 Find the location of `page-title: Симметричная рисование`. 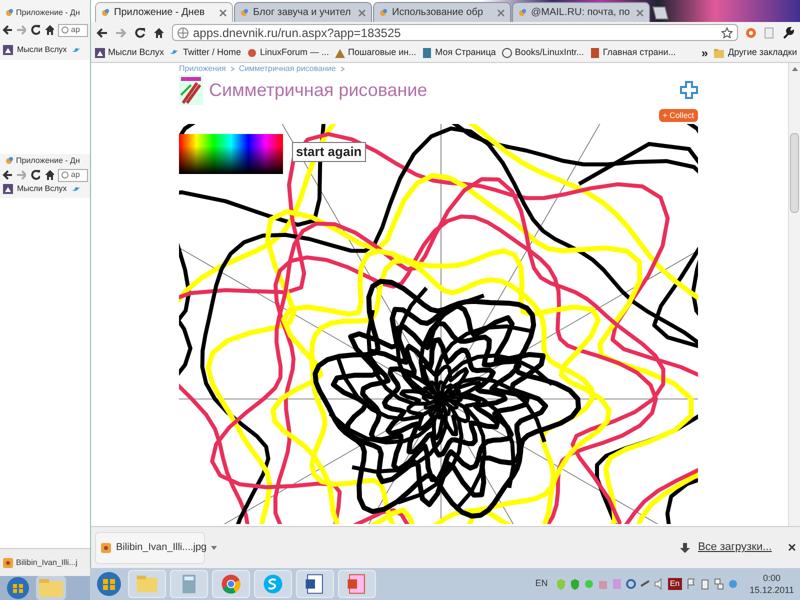

page-title: Симметричная рисование is located at coordinates (318, 90).